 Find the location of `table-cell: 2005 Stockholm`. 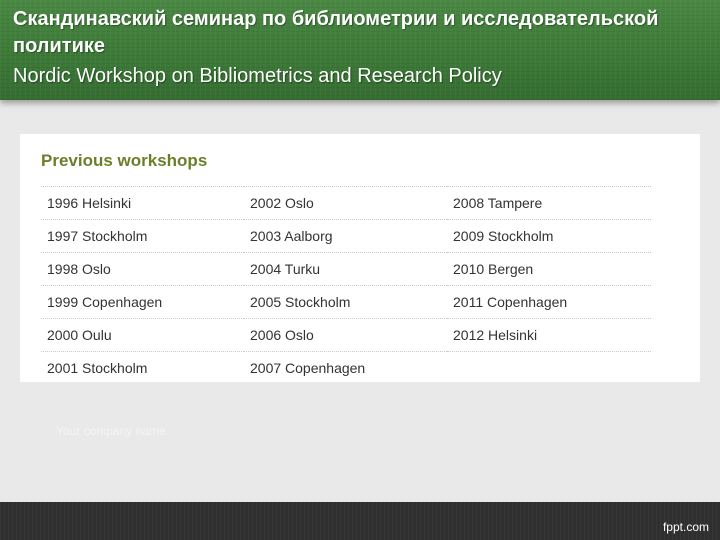

table-cell: 2005 Stockholm is located at coordinates (345, 302).